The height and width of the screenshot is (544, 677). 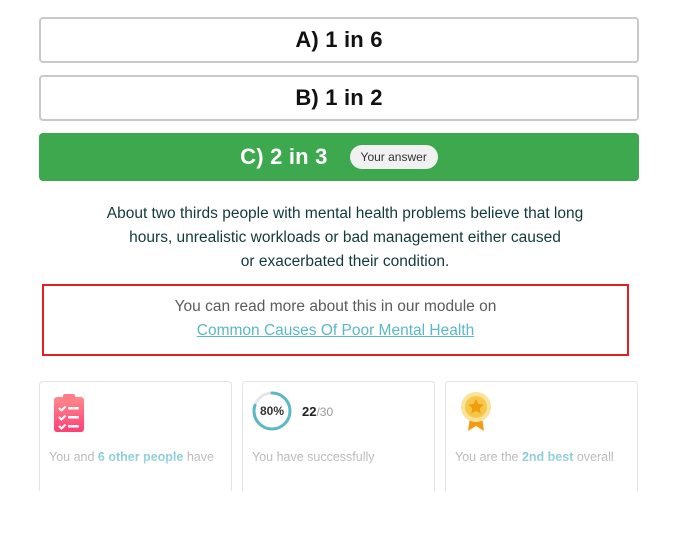 I want to click on option-a: A) 1 in 6, so click(x=339, y=40).